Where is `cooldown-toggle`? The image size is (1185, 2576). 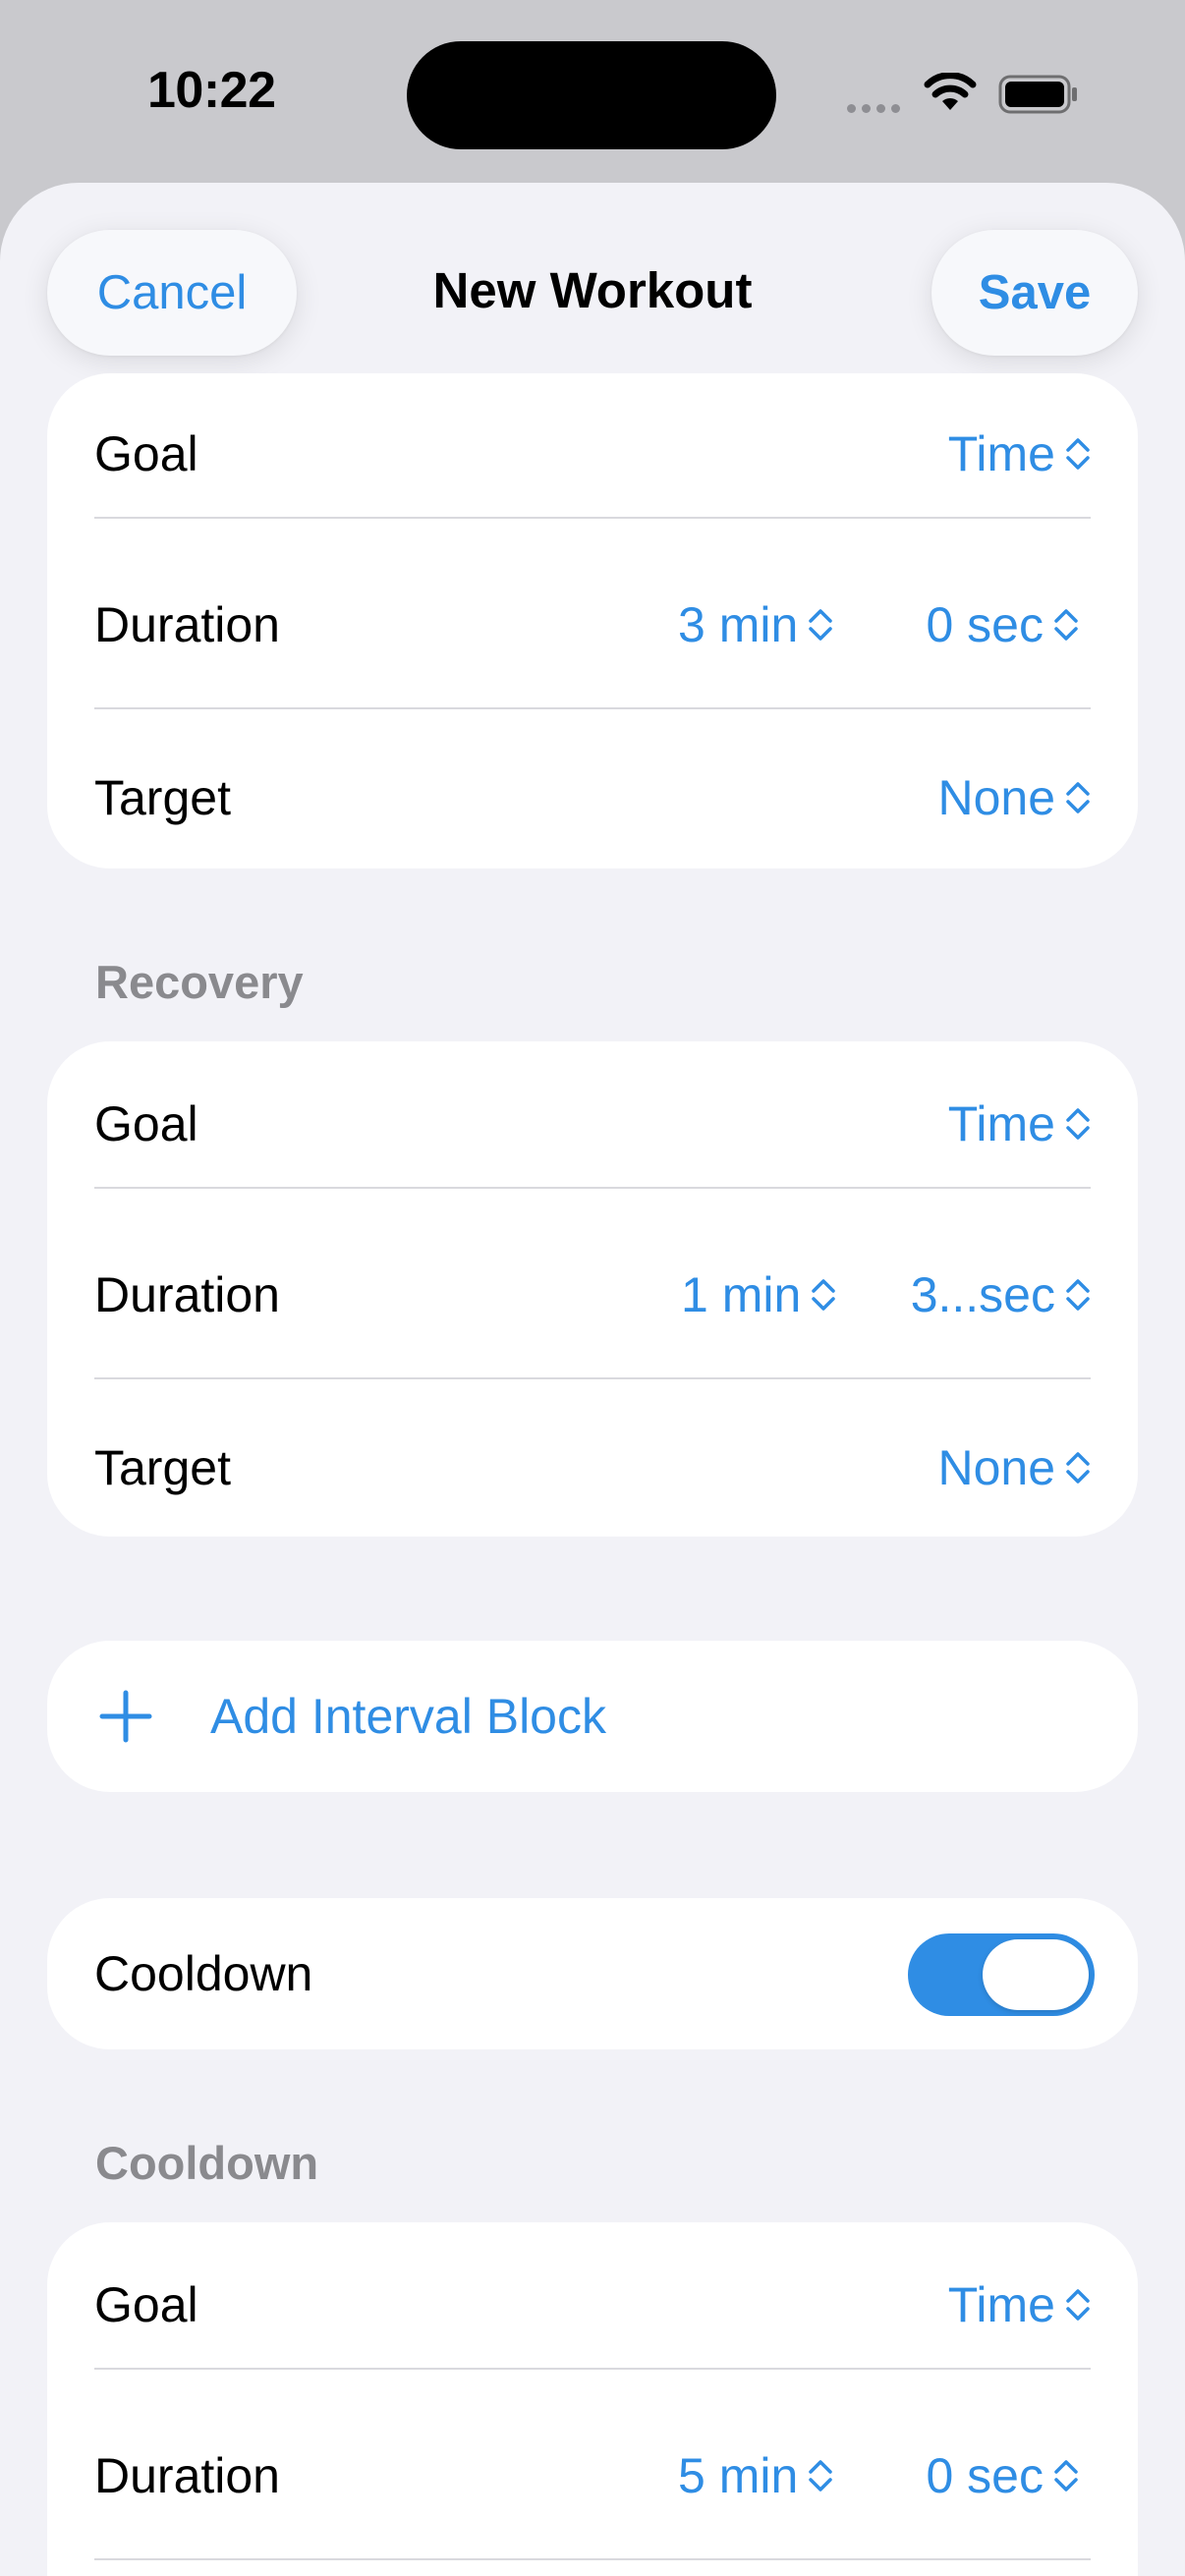
cooldown-toggle is located at coordinates (1002, 1974).